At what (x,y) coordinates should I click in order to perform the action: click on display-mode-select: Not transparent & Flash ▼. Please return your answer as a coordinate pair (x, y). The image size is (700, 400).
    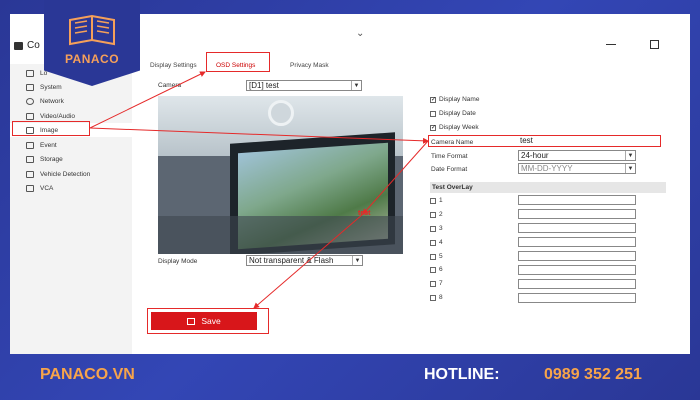
    Looking at the image, I should click on (304, 260).